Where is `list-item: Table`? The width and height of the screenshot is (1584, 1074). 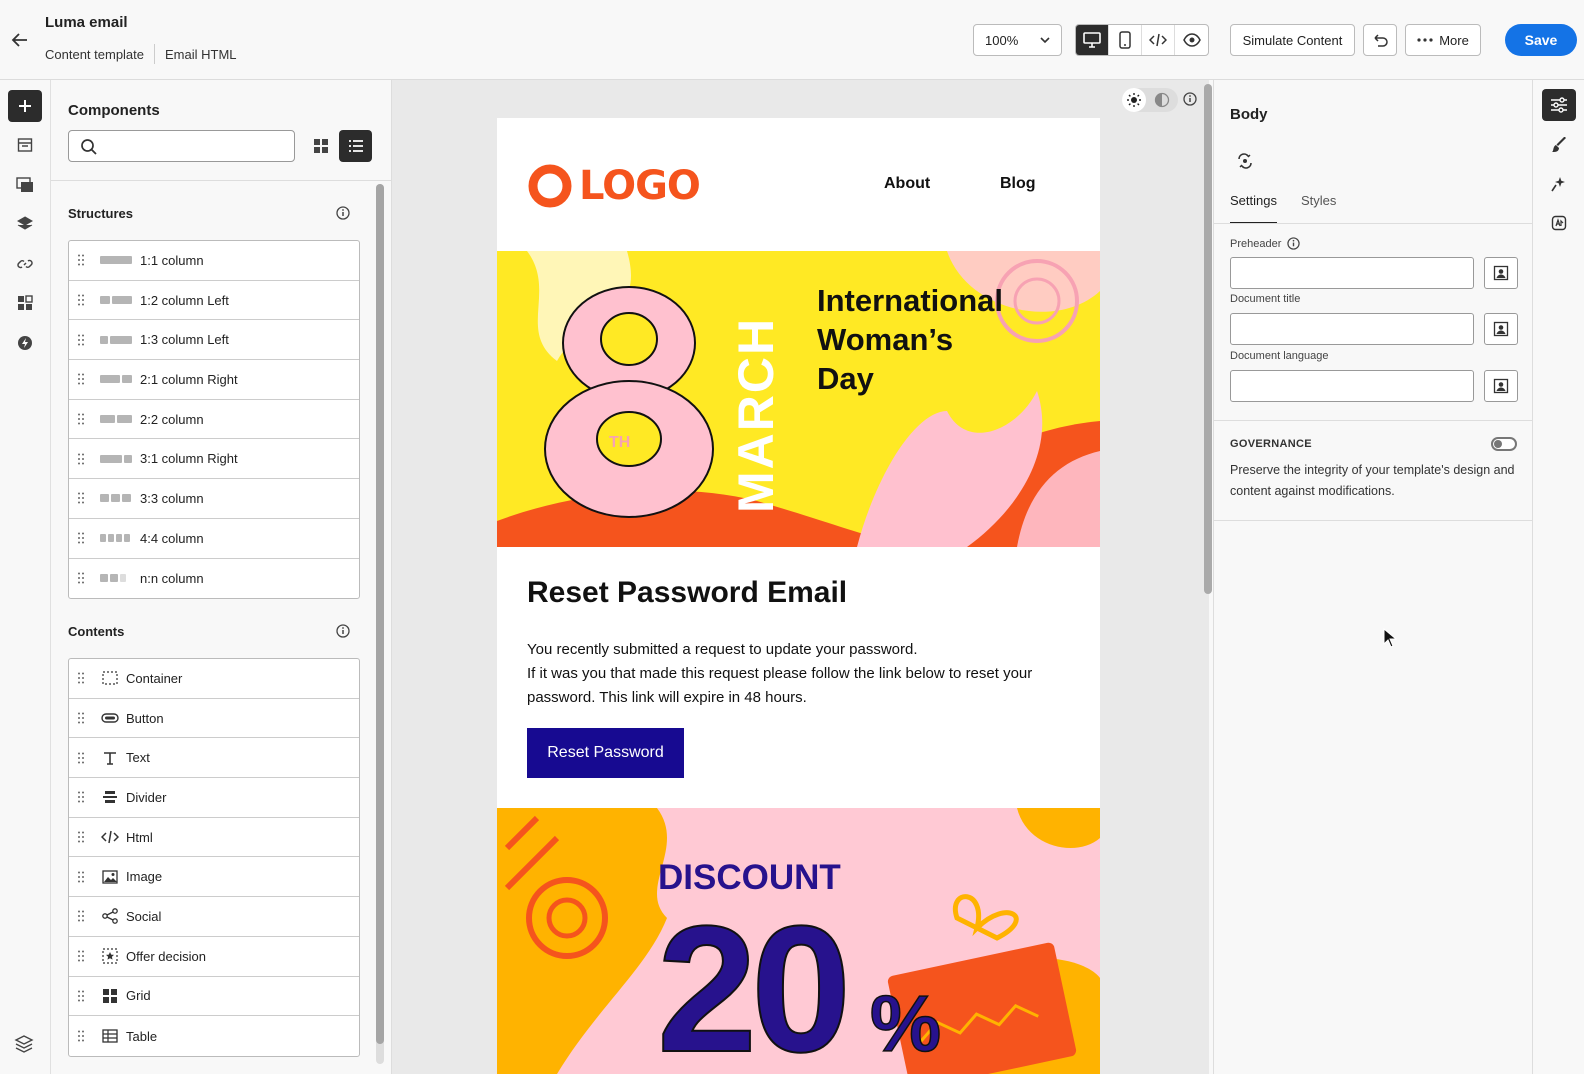
list-item: Table is located at coordinates (214, 1036).